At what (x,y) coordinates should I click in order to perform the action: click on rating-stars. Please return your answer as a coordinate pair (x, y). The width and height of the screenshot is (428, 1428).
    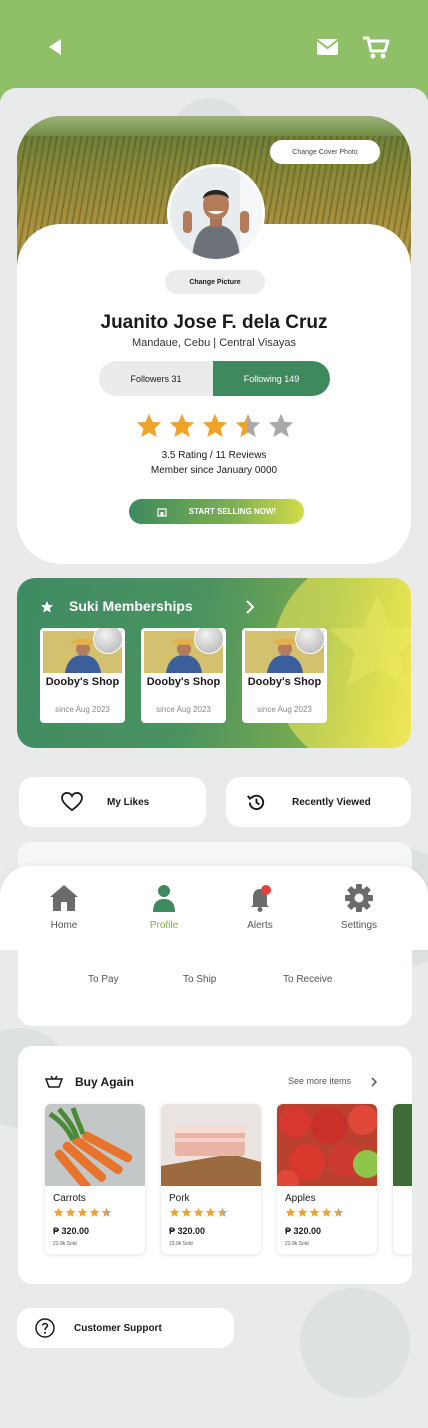
    Looking at the image, I should click on (215, 426).